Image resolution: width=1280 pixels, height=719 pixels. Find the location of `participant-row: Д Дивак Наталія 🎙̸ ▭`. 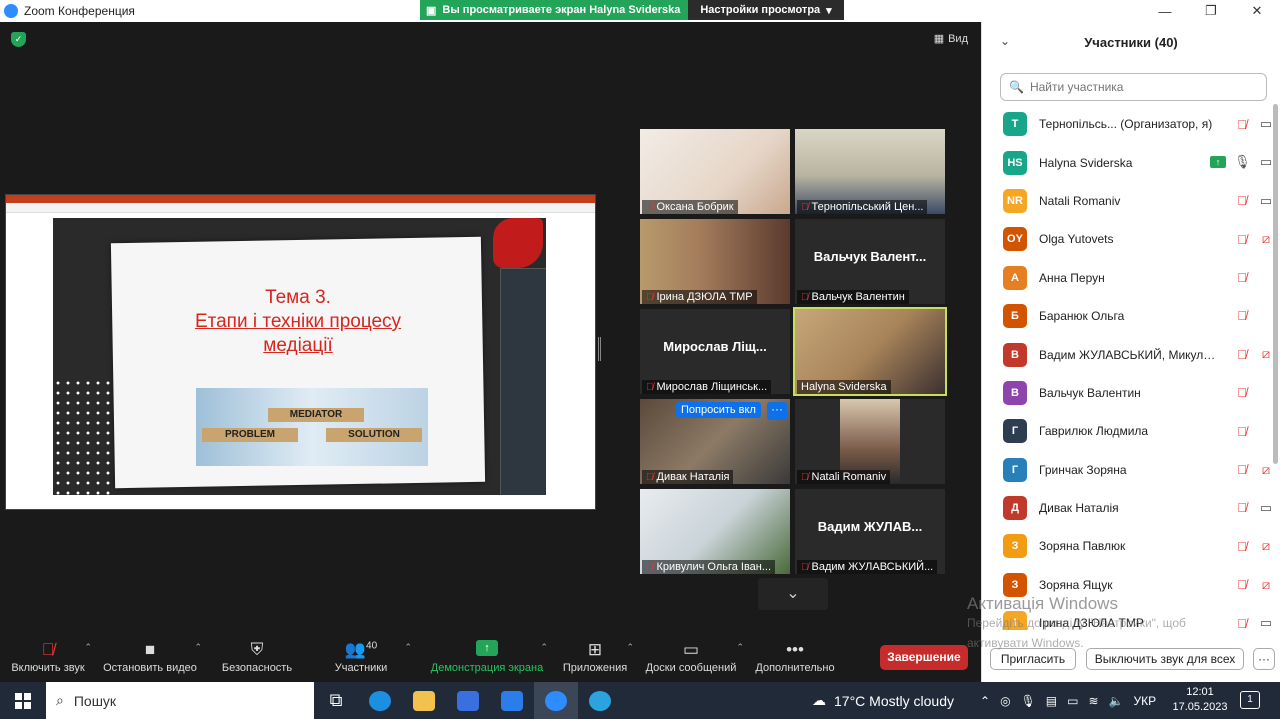

participant-row: Д Дивак Наталія 🎙̸ ▭ is located at coordinates (1128, 508).